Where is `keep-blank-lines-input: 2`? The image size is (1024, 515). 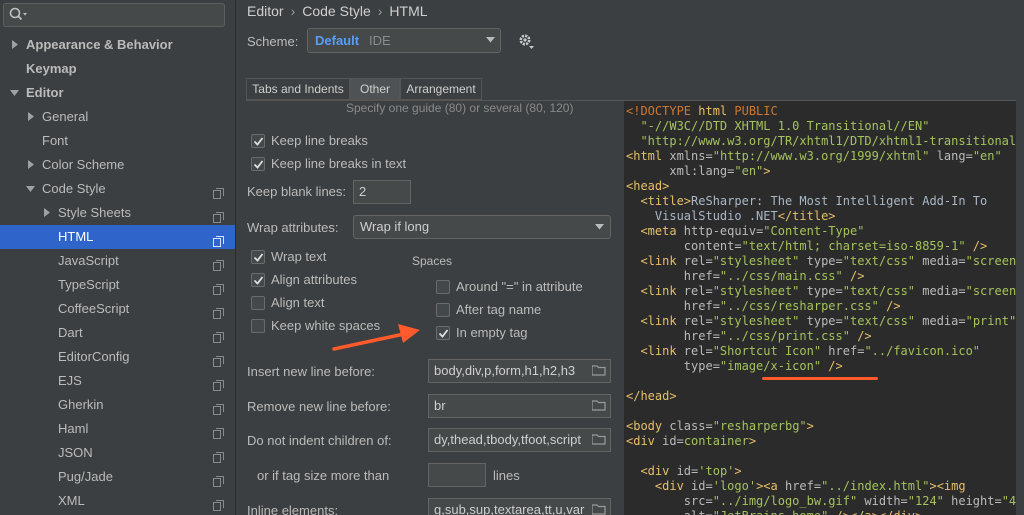
keep-blank-lines-input: 2 is located at coordinates (382, 192).